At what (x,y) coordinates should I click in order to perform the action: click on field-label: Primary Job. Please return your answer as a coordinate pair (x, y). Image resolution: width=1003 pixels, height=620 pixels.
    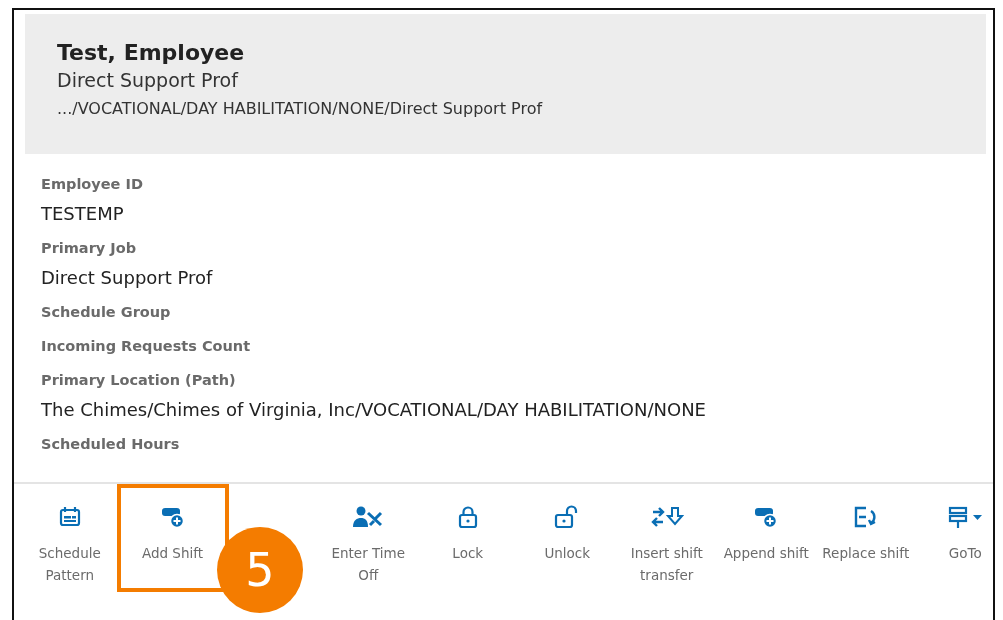
    Looking at the image, I should click on (89, 248).